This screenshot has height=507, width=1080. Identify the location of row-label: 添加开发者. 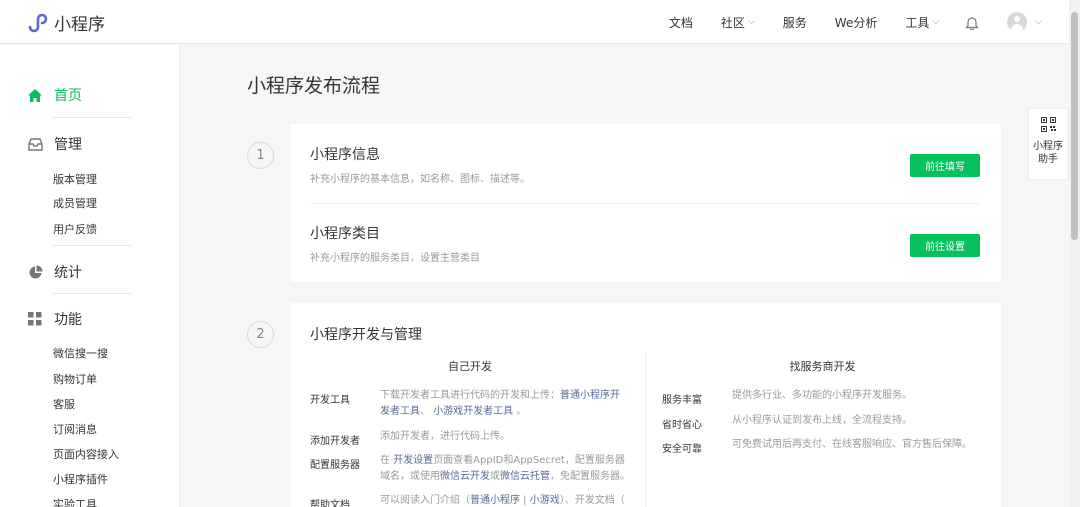
(335, 441).